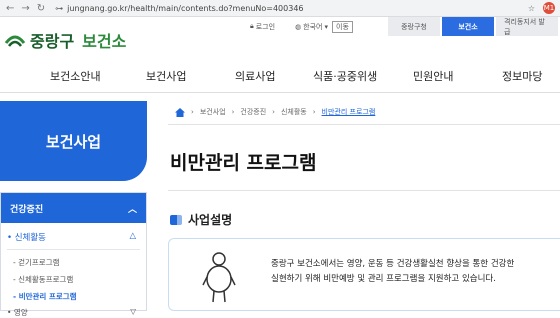  Describe the element at coordinates (166, 76) in the screenshot. I see `nav-item-health-projects: 보건사업` at that location.